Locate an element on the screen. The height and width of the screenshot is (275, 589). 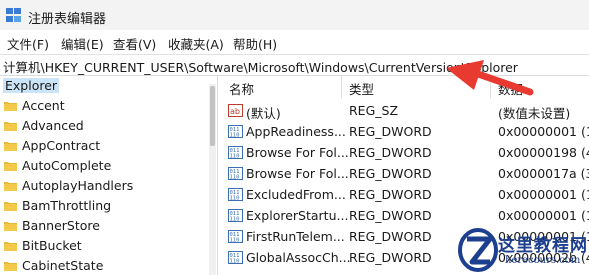
tree-item-autocomplete: AutoComplete is located at coordinates (108, 166).